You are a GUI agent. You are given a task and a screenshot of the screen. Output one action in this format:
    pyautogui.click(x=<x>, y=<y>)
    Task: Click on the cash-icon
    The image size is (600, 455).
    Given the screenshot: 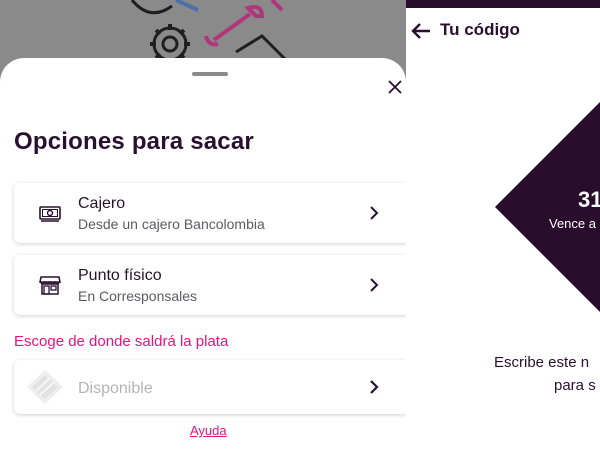 What is the action you would take?
    pyautogui.click(x=50, y=214)
    